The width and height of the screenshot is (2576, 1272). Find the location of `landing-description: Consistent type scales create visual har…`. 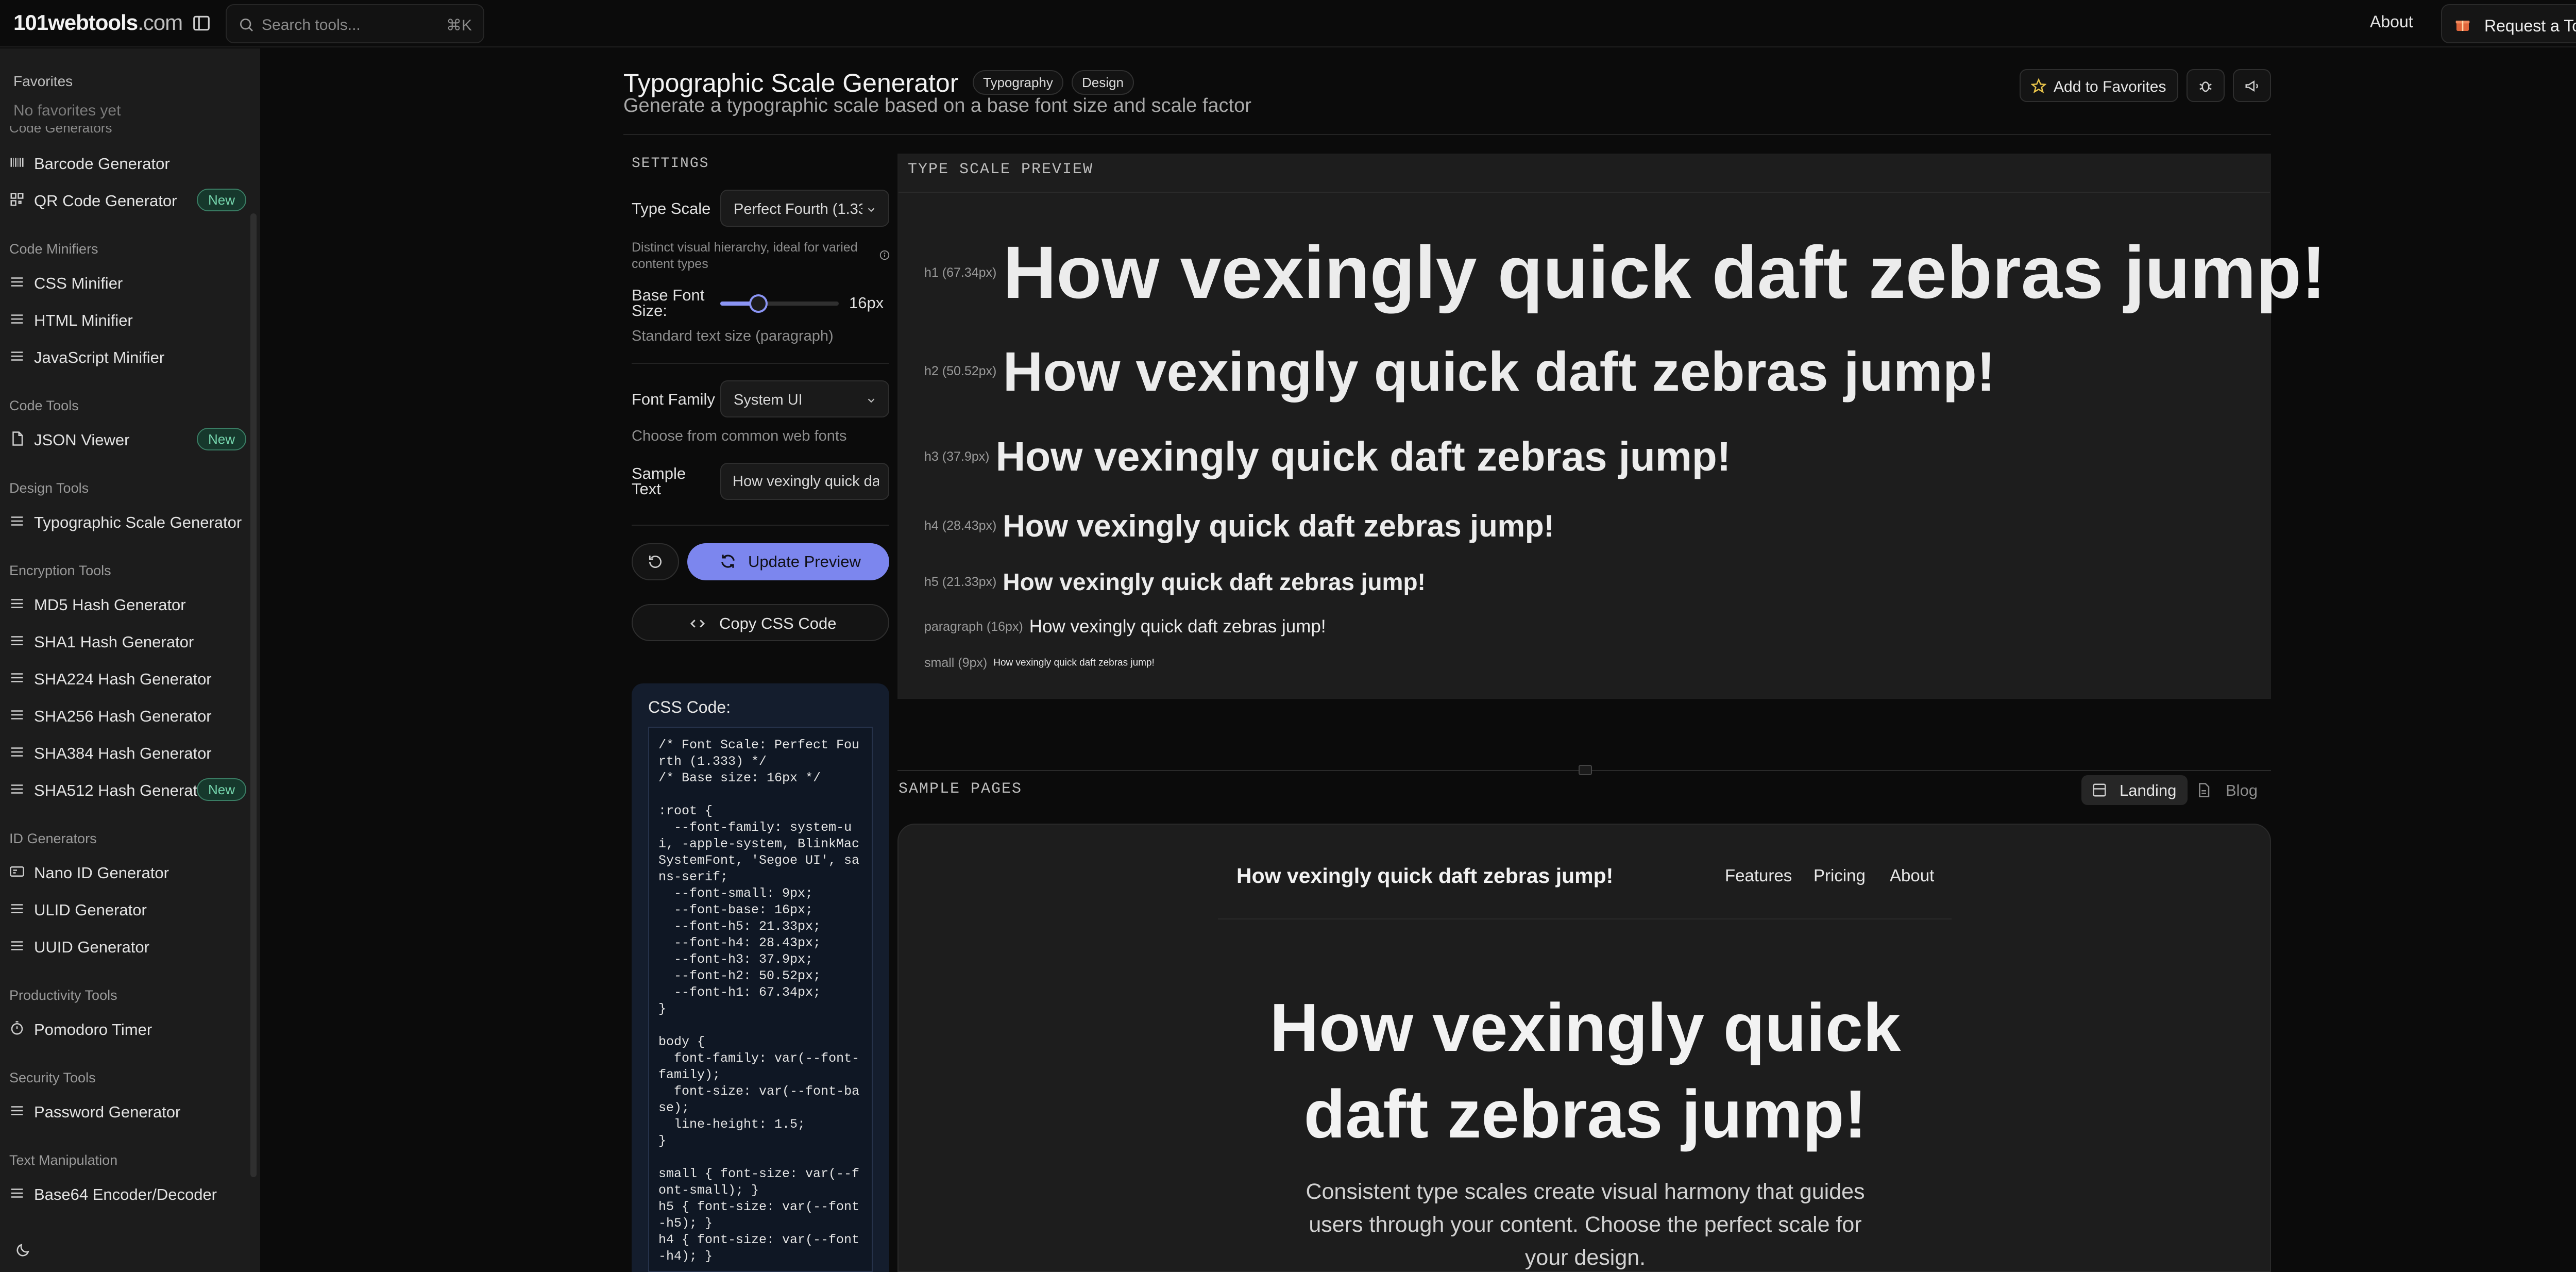

landing-description: Consistent type scales create visual har… is located at coordinates (1585, 1224).